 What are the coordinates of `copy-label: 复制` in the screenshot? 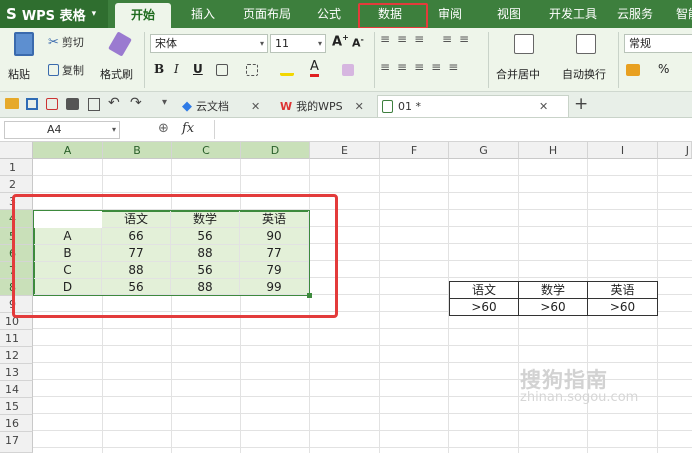 It's located at (73, 70).